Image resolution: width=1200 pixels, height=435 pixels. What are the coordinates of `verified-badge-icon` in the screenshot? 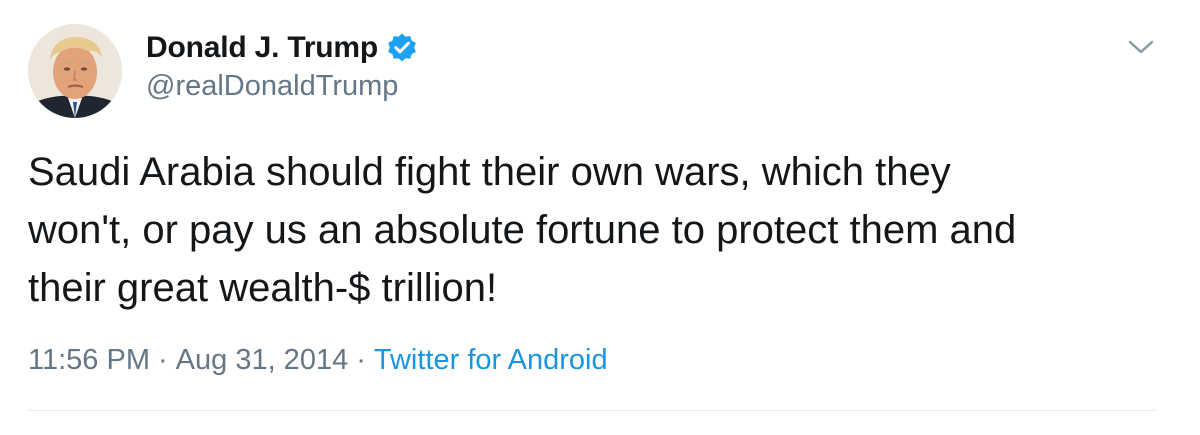 It's located at (402, 48).